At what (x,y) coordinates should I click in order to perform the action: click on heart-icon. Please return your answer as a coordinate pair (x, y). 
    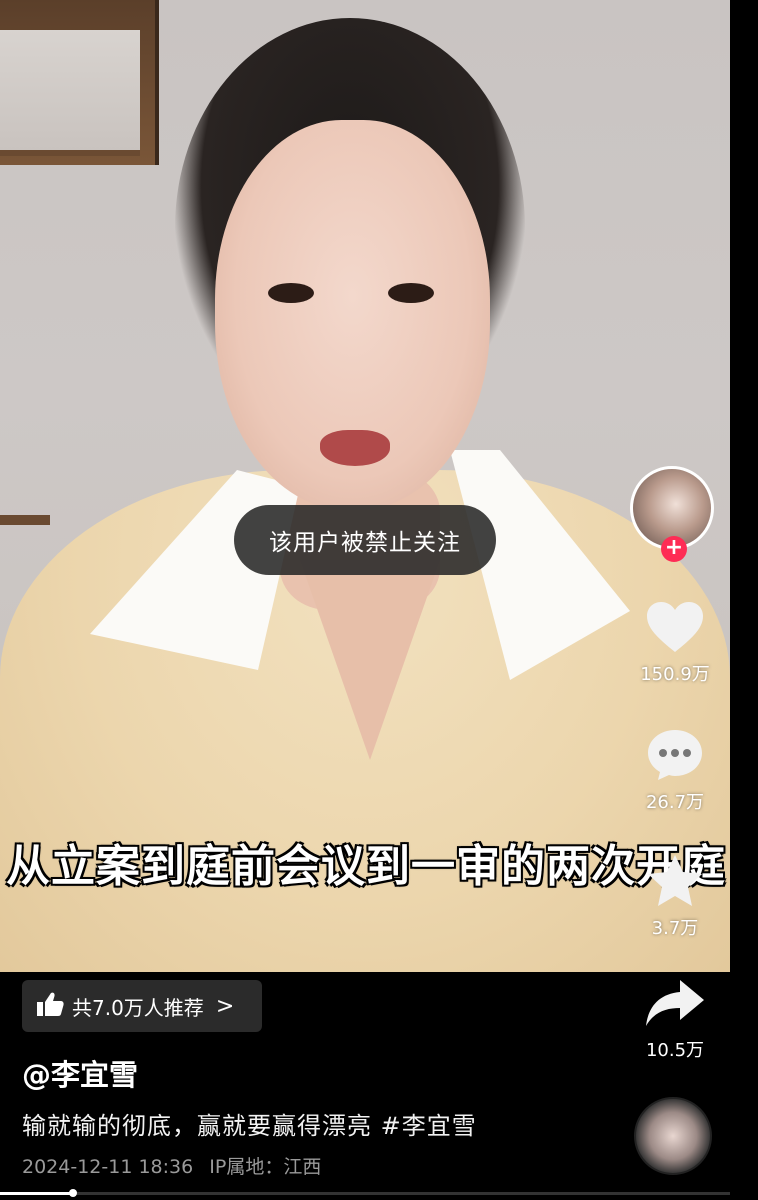
    Looking at the image, I should click on (675, 627).